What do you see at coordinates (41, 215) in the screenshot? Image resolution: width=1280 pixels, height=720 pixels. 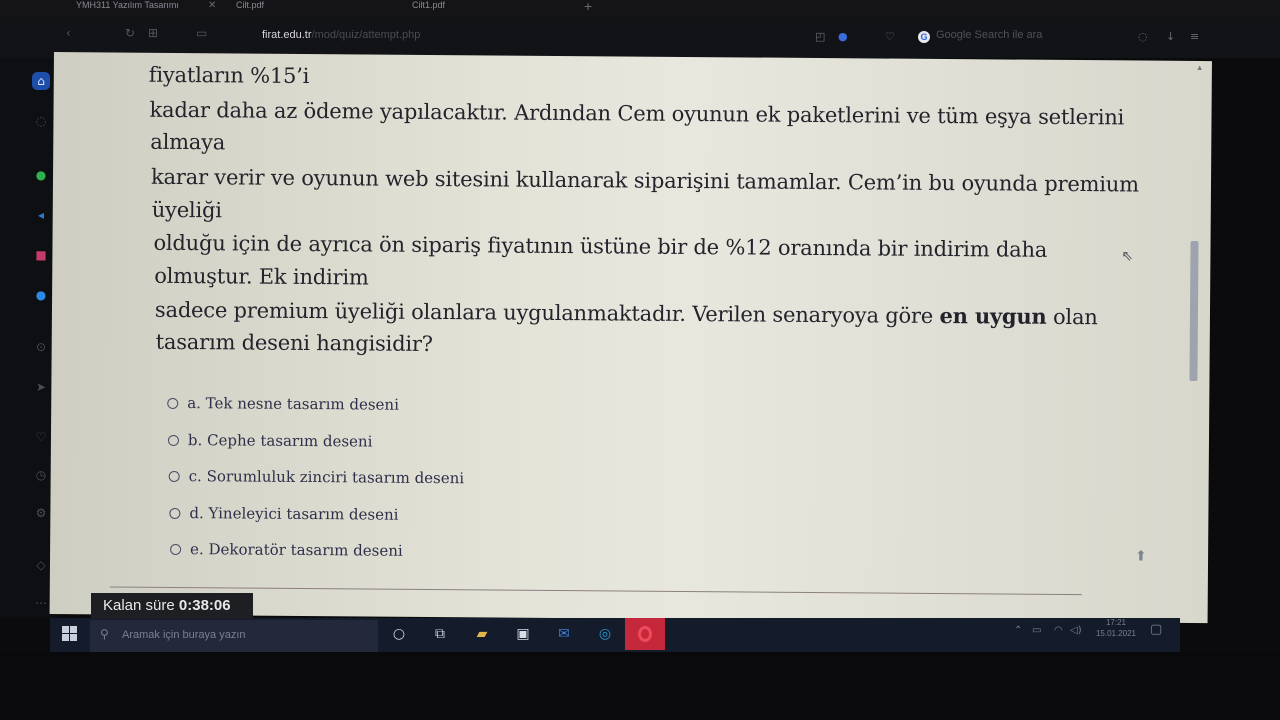 I see `telegram-icon: ◂` at bounding box center [41, 215].